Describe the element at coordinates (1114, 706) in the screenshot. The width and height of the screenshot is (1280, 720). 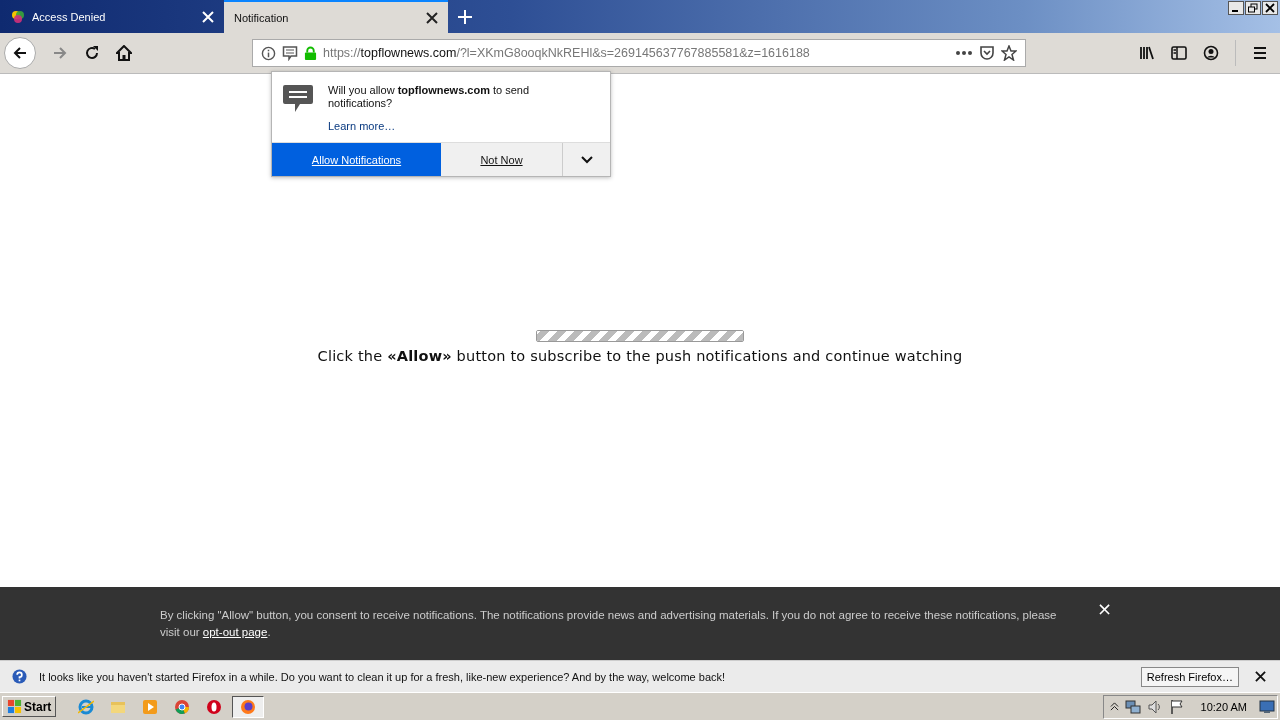
I see `tray-arrow-icon` at that location.